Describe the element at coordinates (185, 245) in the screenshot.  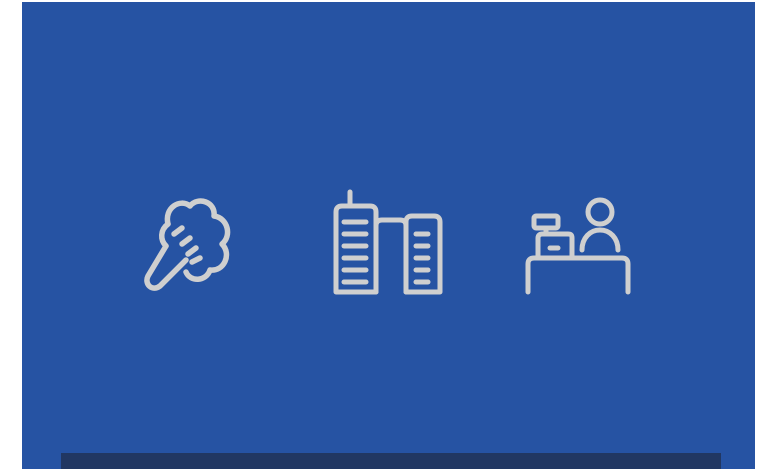
I see `broccoli-icon` at that location.